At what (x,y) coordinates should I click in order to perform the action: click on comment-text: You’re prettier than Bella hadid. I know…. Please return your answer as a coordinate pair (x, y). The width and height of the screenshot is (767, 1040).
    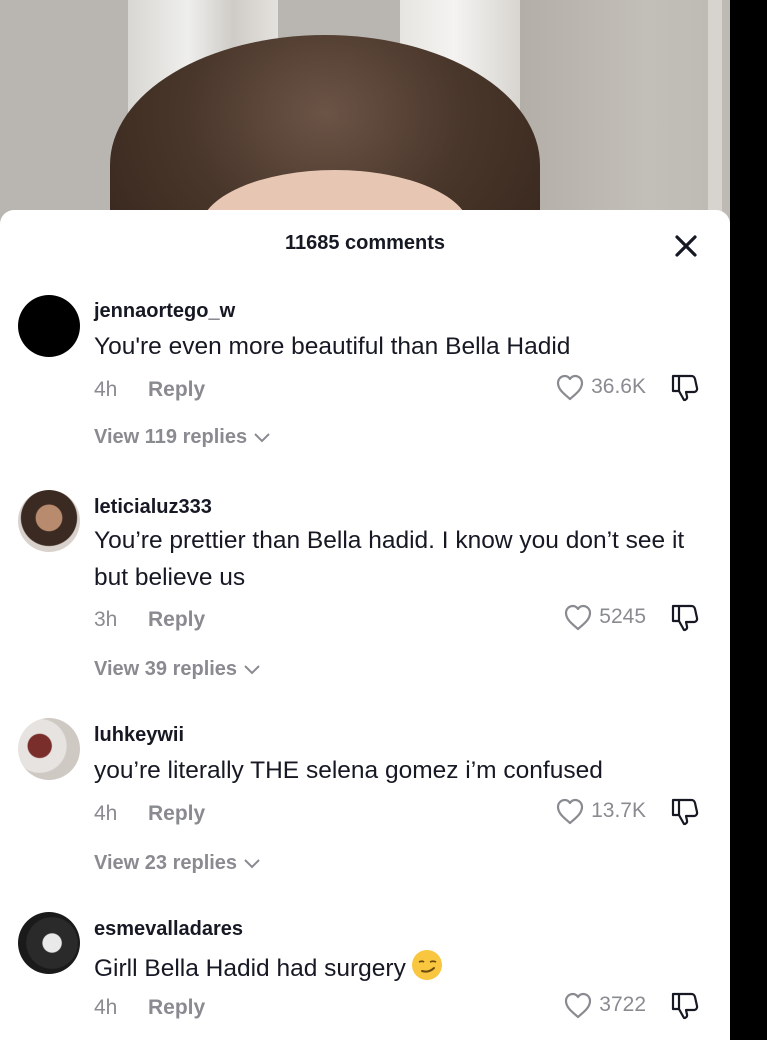
    Looking at the image, I should click on (389, 559).